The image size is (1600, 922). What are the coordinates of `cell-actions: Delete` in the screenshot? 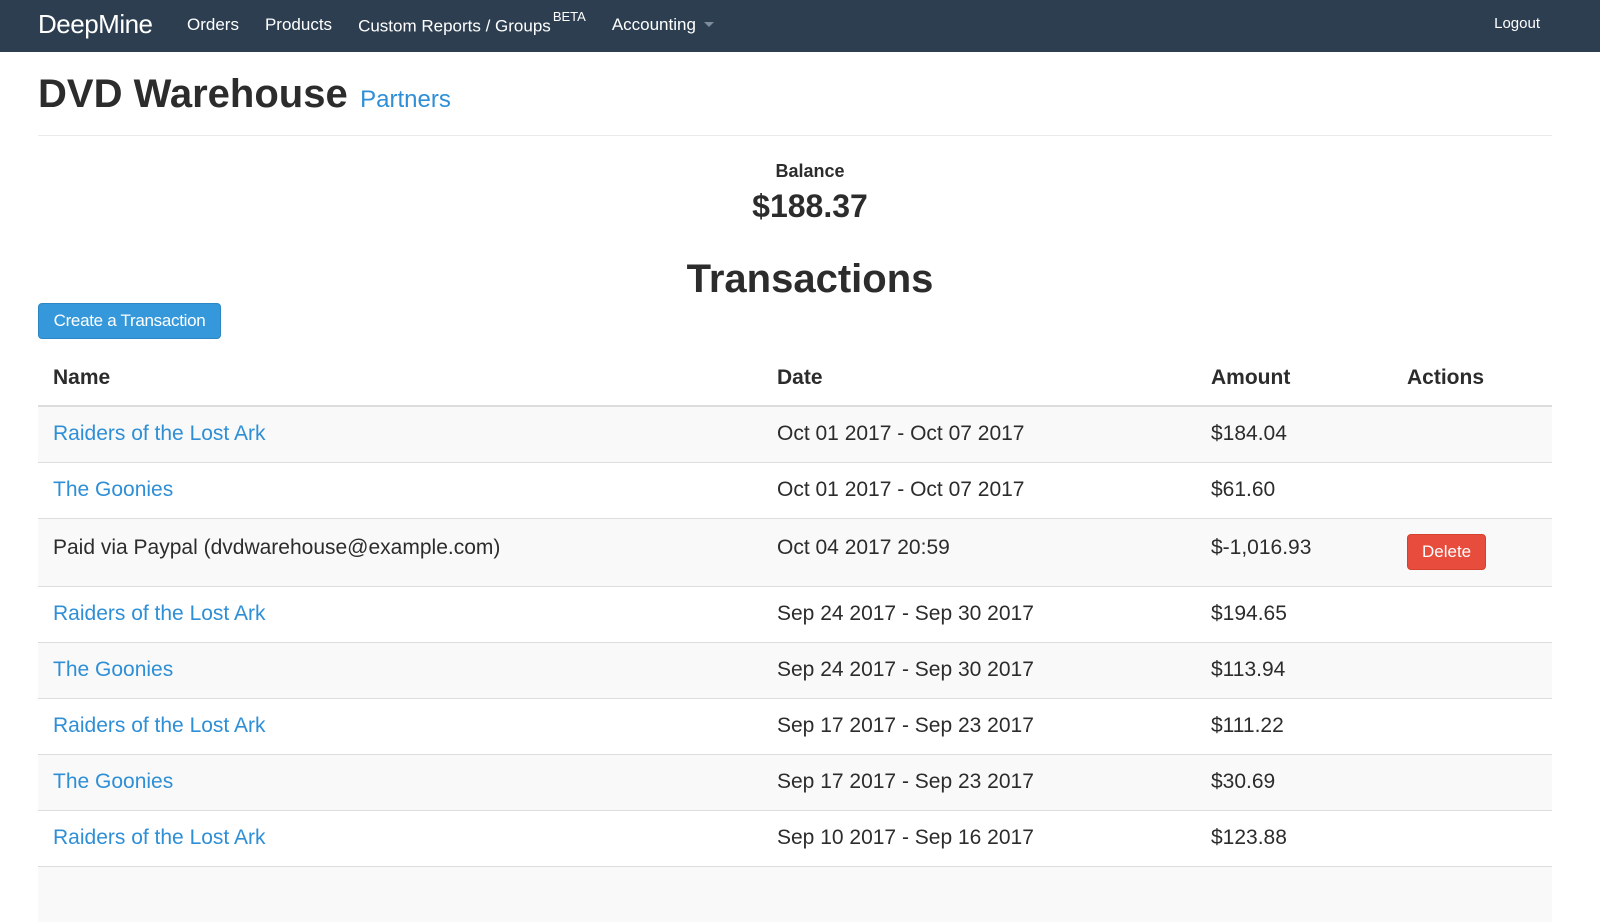 It's located at (1472, 551).